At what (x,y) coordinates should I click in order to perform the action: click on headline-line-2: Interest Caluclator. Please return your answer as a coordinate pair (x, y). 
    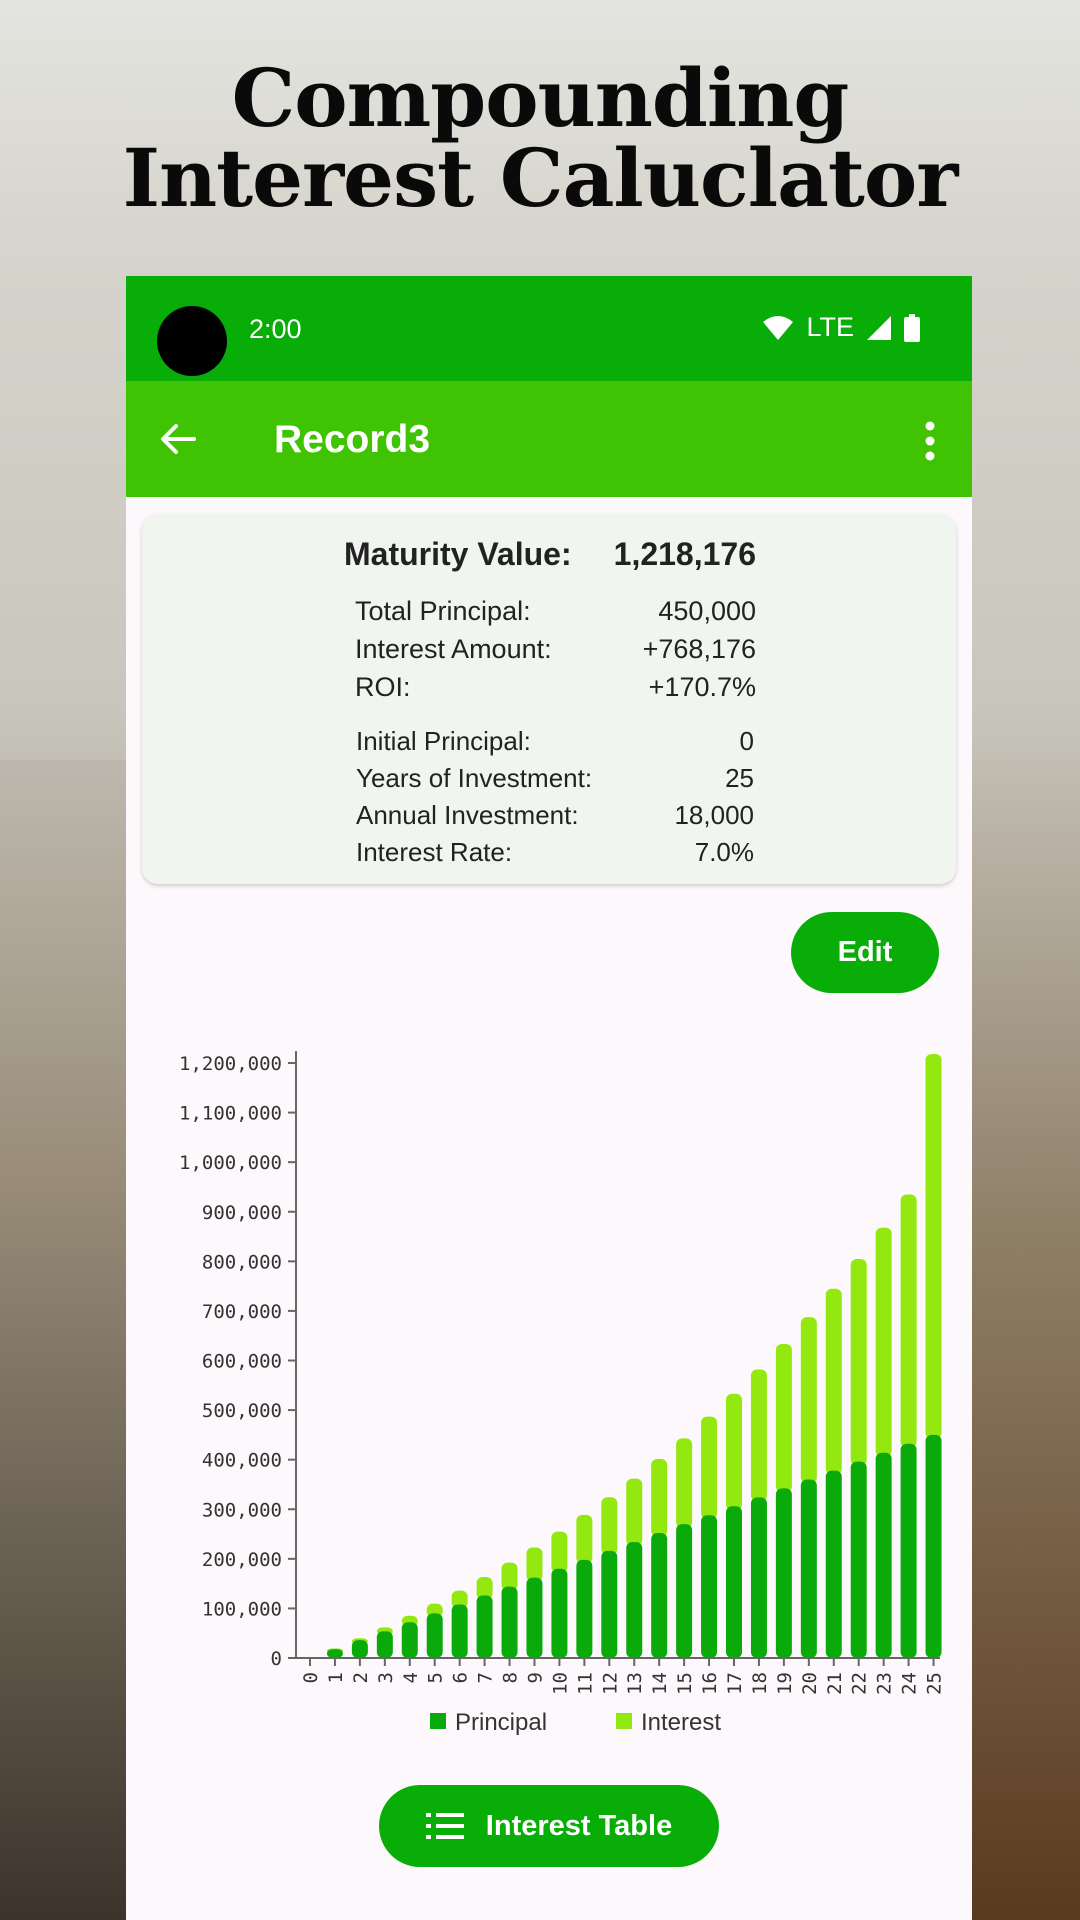
    Looking at the image, I should click on (540, 178).